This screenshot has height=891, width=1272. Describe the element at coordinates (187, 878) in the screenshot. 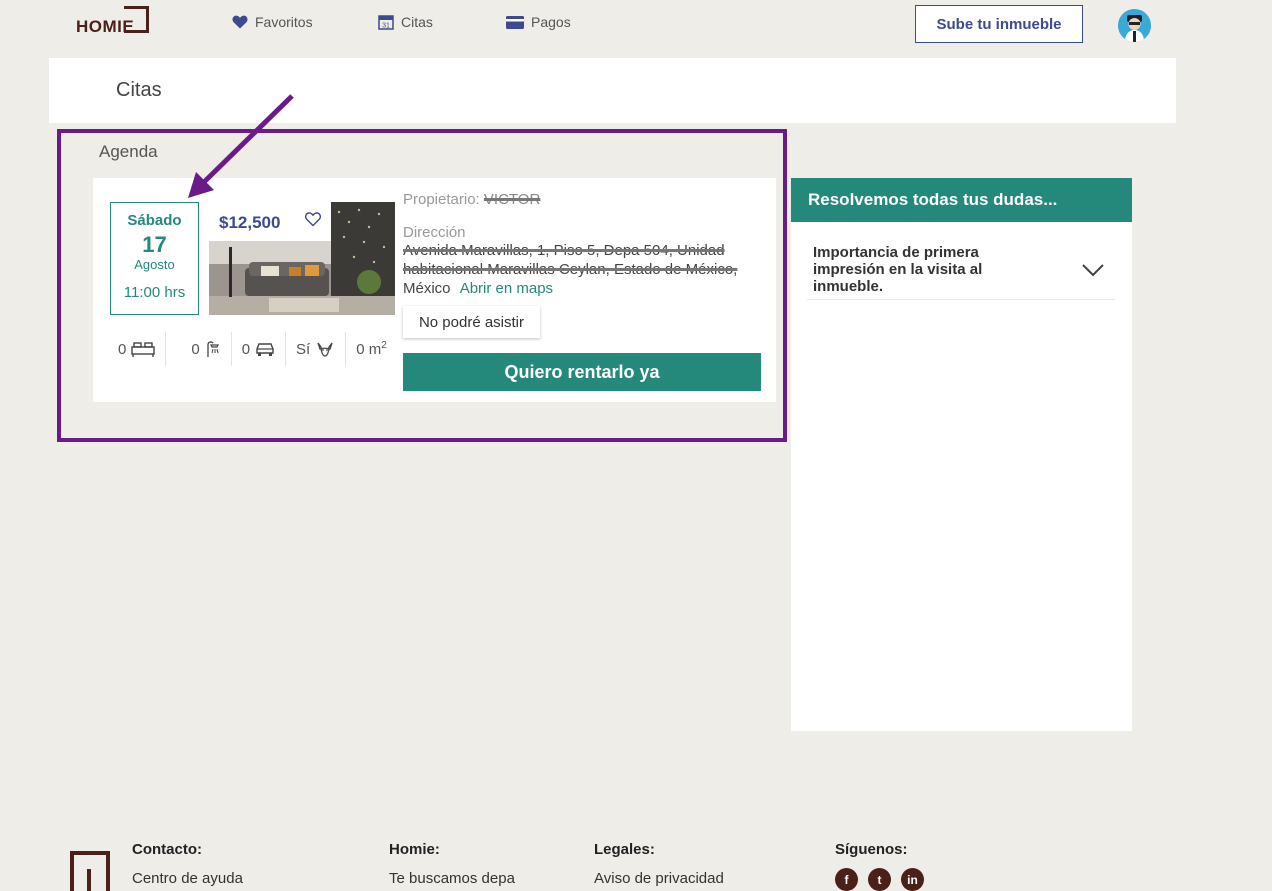

I see `help-center-link: Centro de ayuda` at that location.